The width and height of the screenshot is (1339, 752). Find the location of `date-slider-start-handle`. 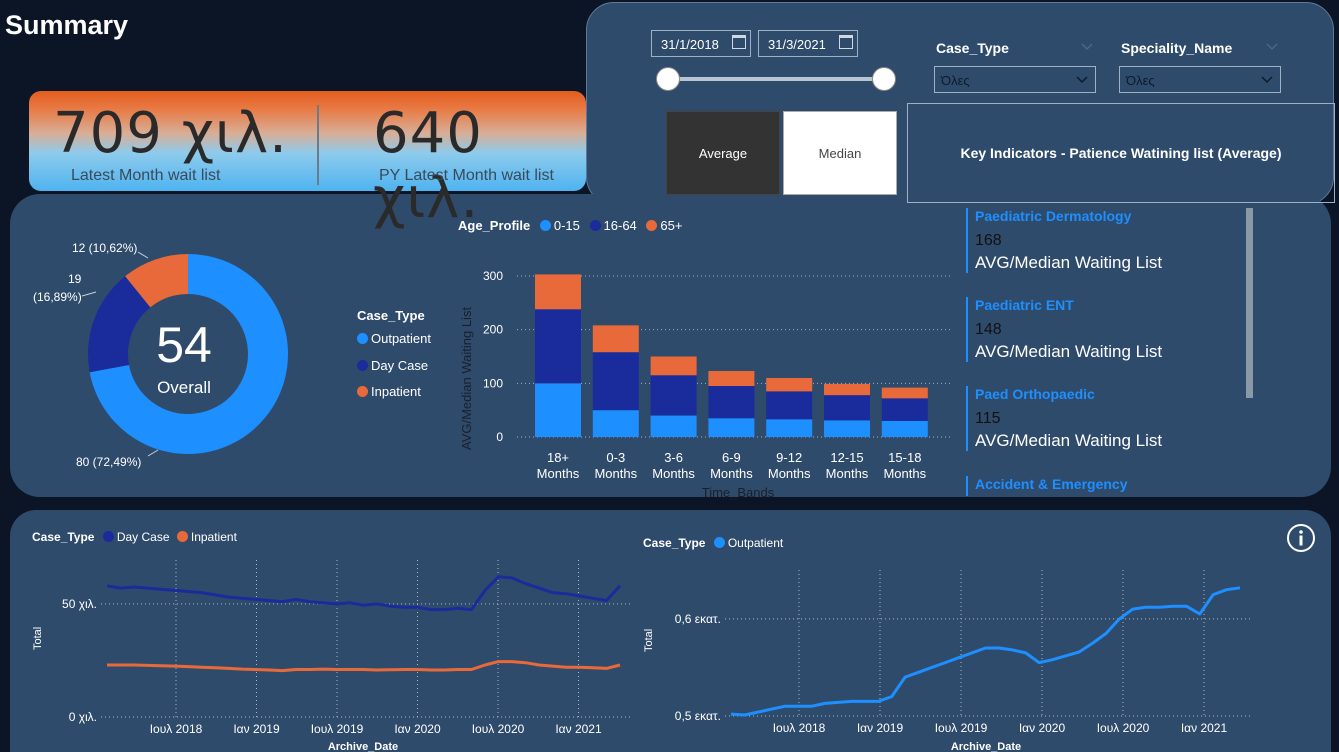

date-slider-start-handle is located at coordinates (668, 79).